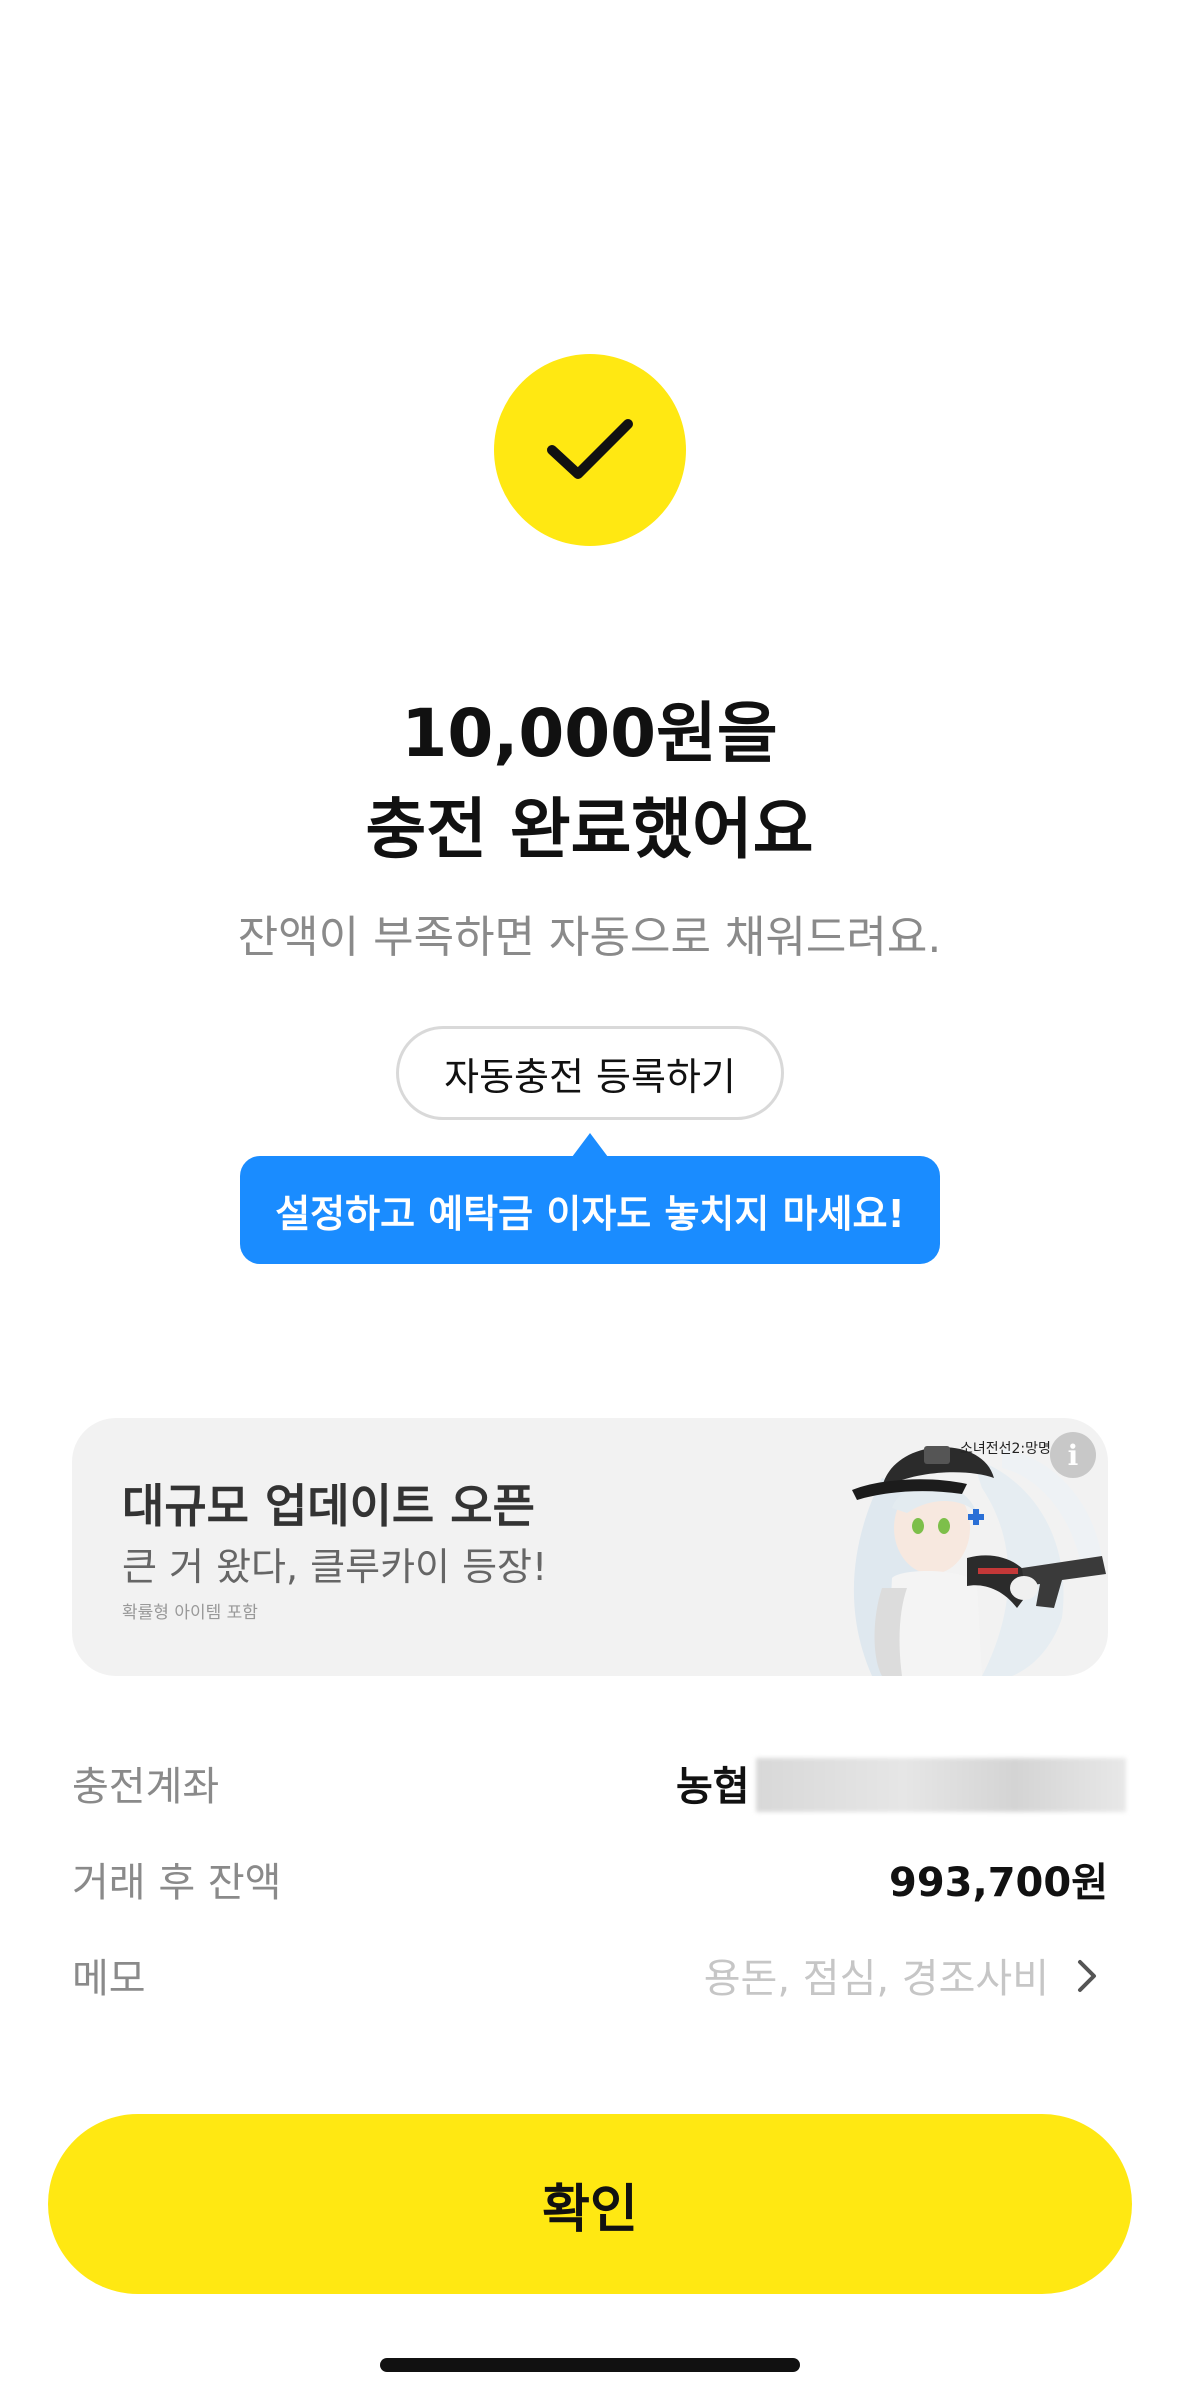  I want to click on success-badge, so click(590, 450).